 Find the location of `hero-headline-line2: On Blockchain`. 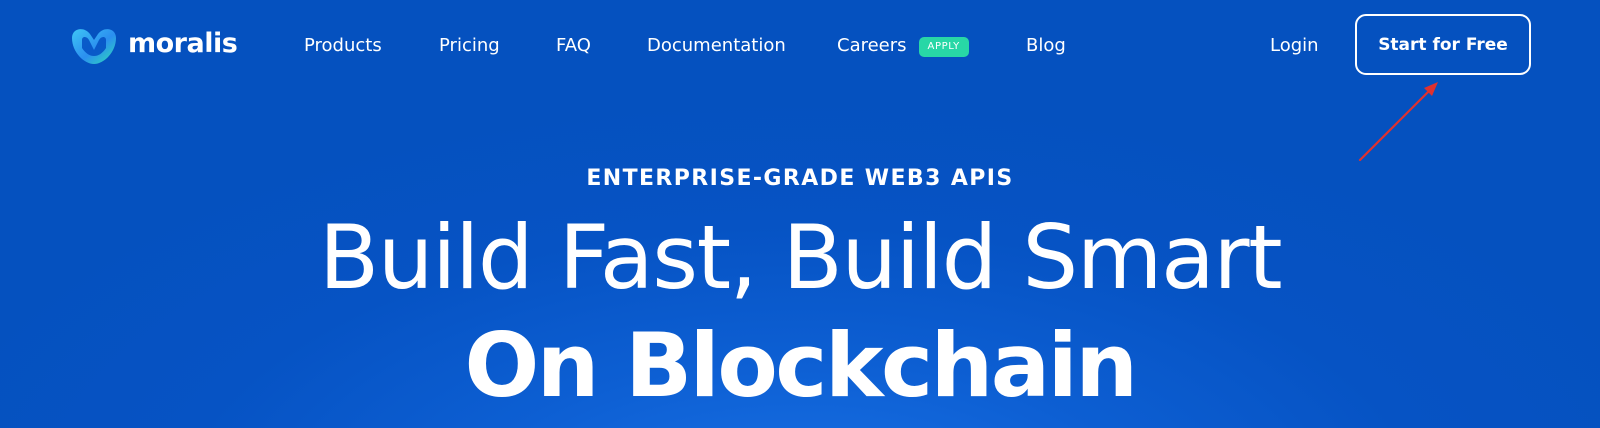

hero-headline-line2: On Blockchain is located at coordinates (801, 365).